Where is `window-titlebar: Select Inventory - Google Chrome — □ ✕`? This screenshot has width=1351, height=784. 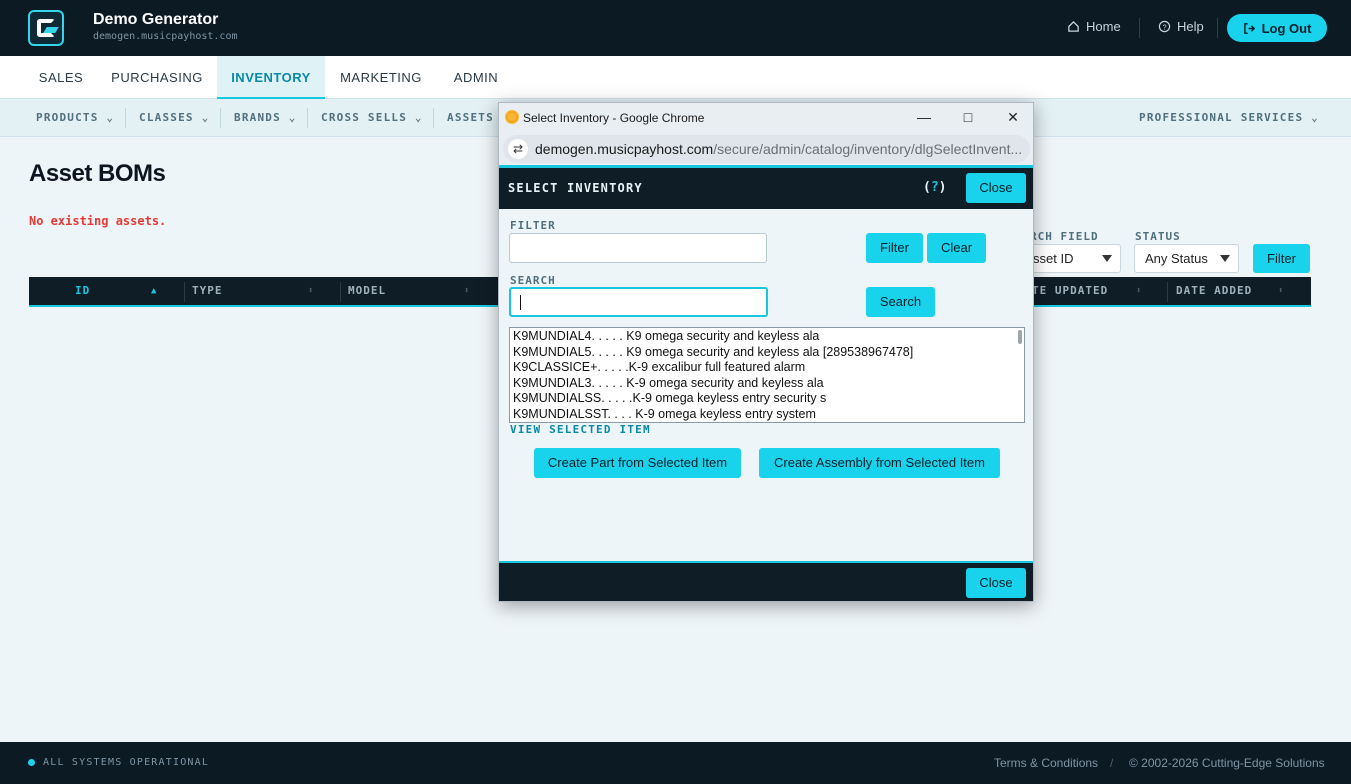 window-titlebar: Select Inventory - Google Chrome — □ ✕ is located at coordinates (766, 118).